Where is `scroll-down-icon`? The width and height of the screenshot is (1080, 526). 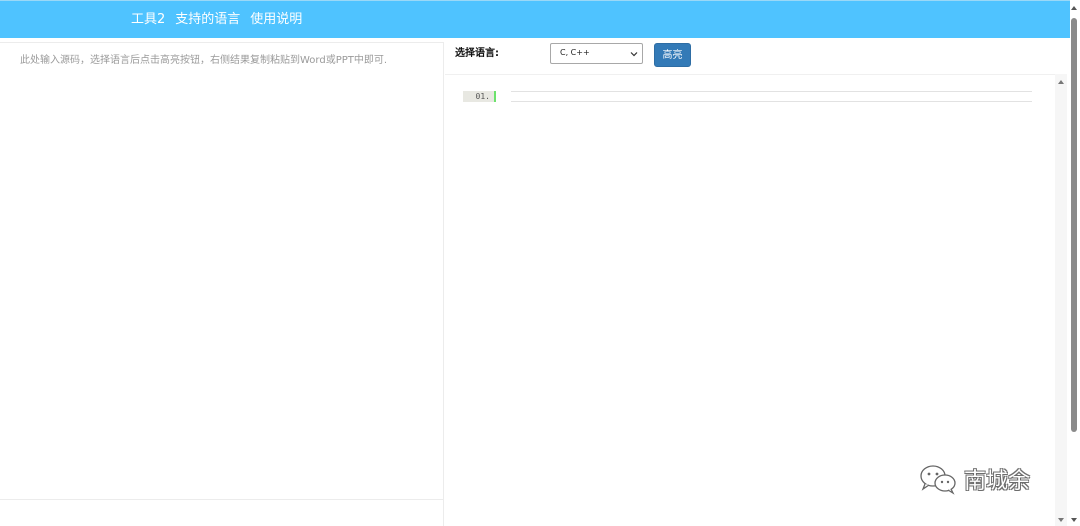
scroll-down-icon is located at coordinates (1061, 520).